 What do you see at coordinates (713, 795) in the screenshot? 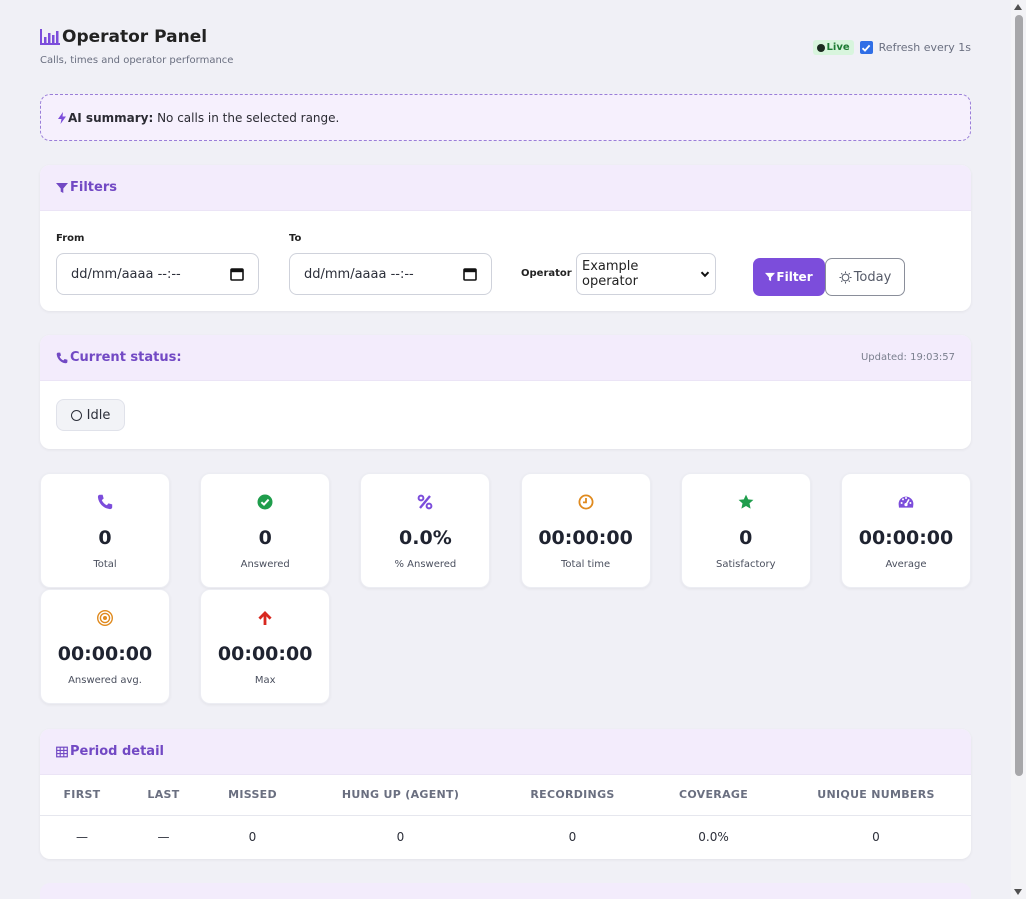
I see `column-header: COVERAGE` at bounding box center [713, 795].